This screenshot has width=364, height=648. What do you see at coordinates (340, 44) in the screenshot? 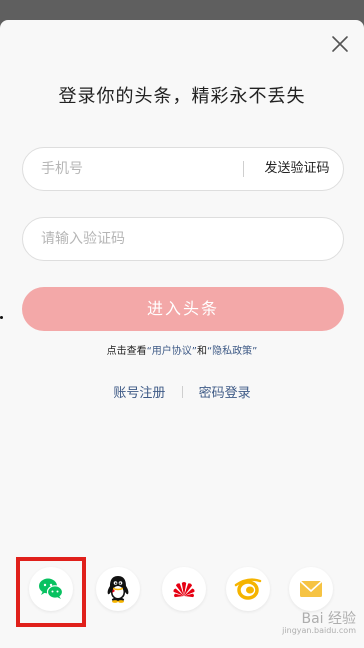
I see `close-icon` at bounding box center [340, 44].